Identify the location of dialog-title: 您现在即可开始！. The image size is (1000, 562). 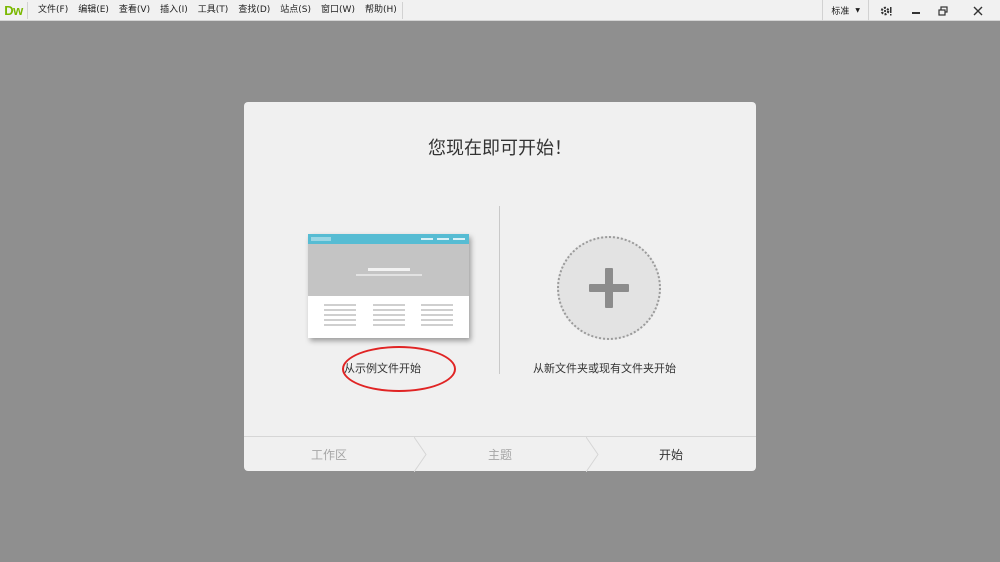
(500, 148).